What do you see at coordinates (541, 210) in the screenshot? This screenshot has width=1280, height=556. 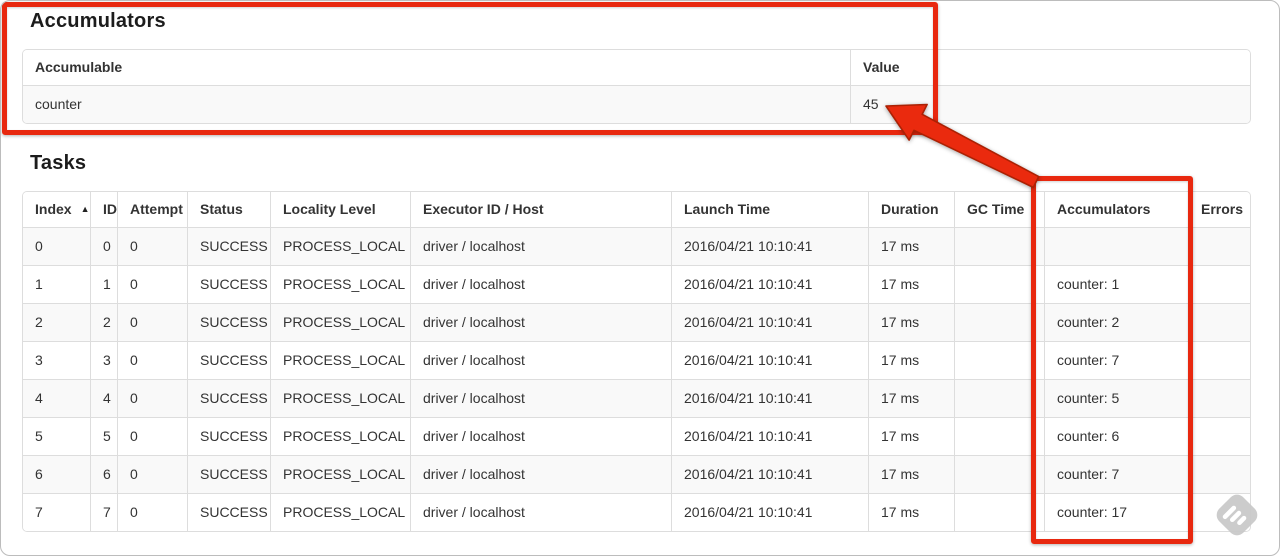 I see `column-header-executor-id-host: Executor ID / Host` at bounding box center [541, 210].